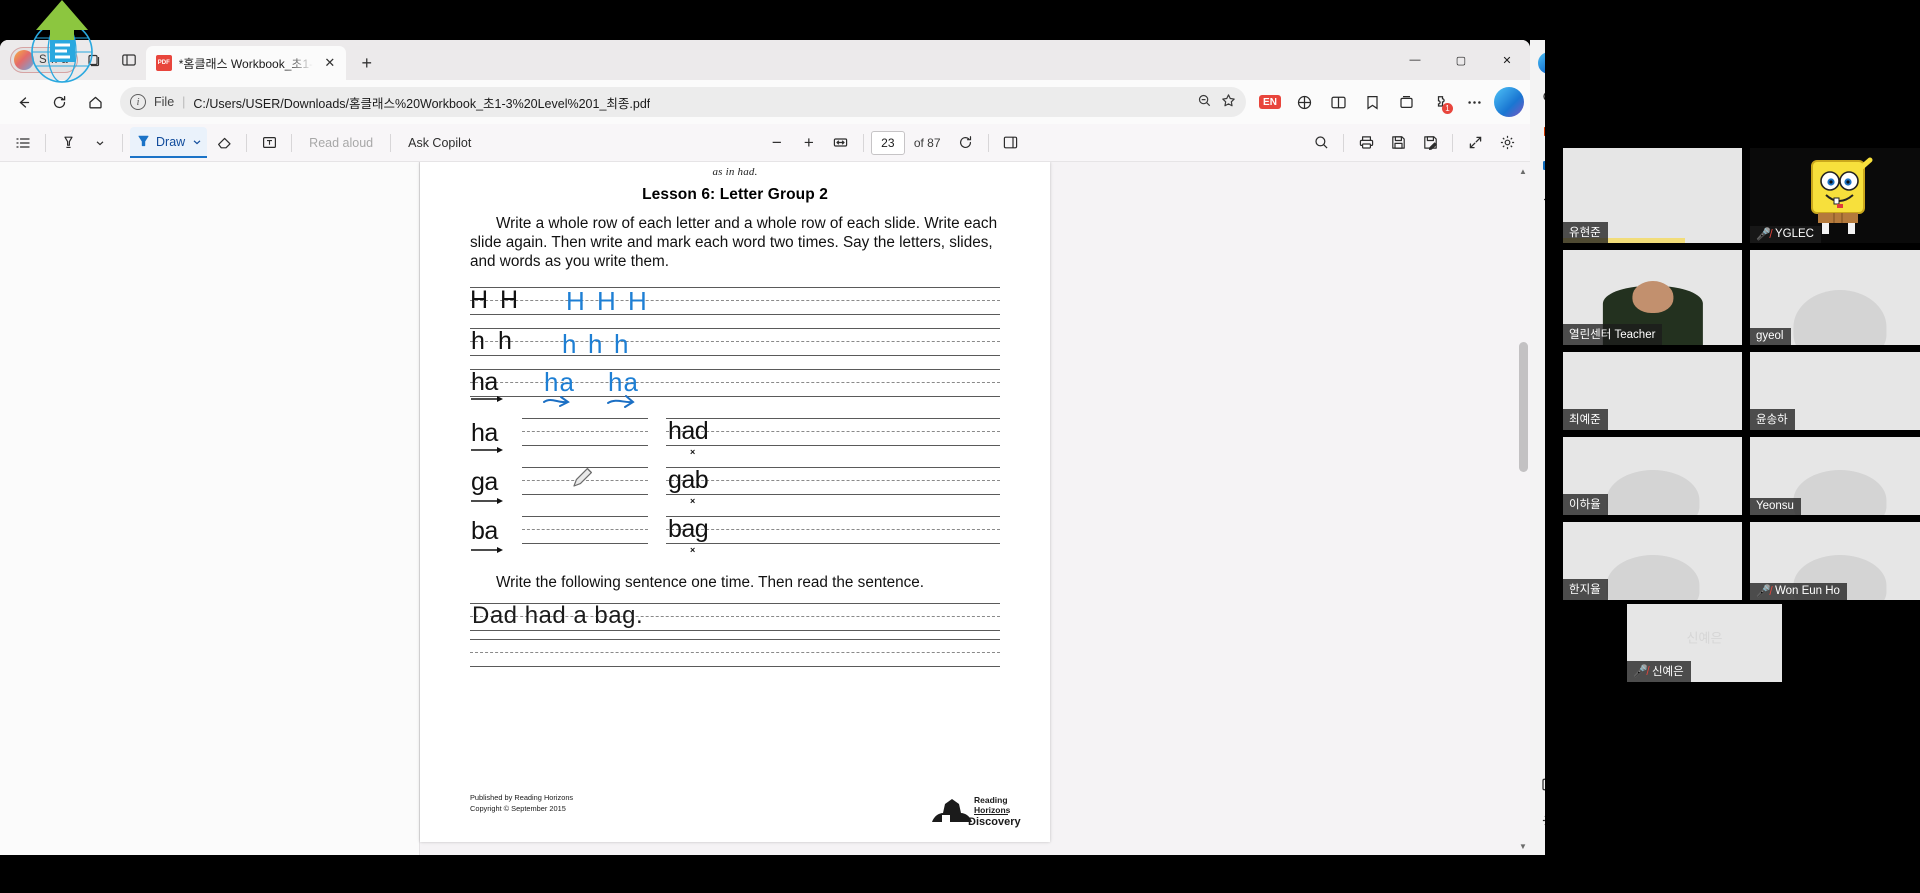 The width and height of the screenshot is (1920, 893). Describe the element at coordinates (138, 102) in the screenshot. I see `info-icon: i` at that location.